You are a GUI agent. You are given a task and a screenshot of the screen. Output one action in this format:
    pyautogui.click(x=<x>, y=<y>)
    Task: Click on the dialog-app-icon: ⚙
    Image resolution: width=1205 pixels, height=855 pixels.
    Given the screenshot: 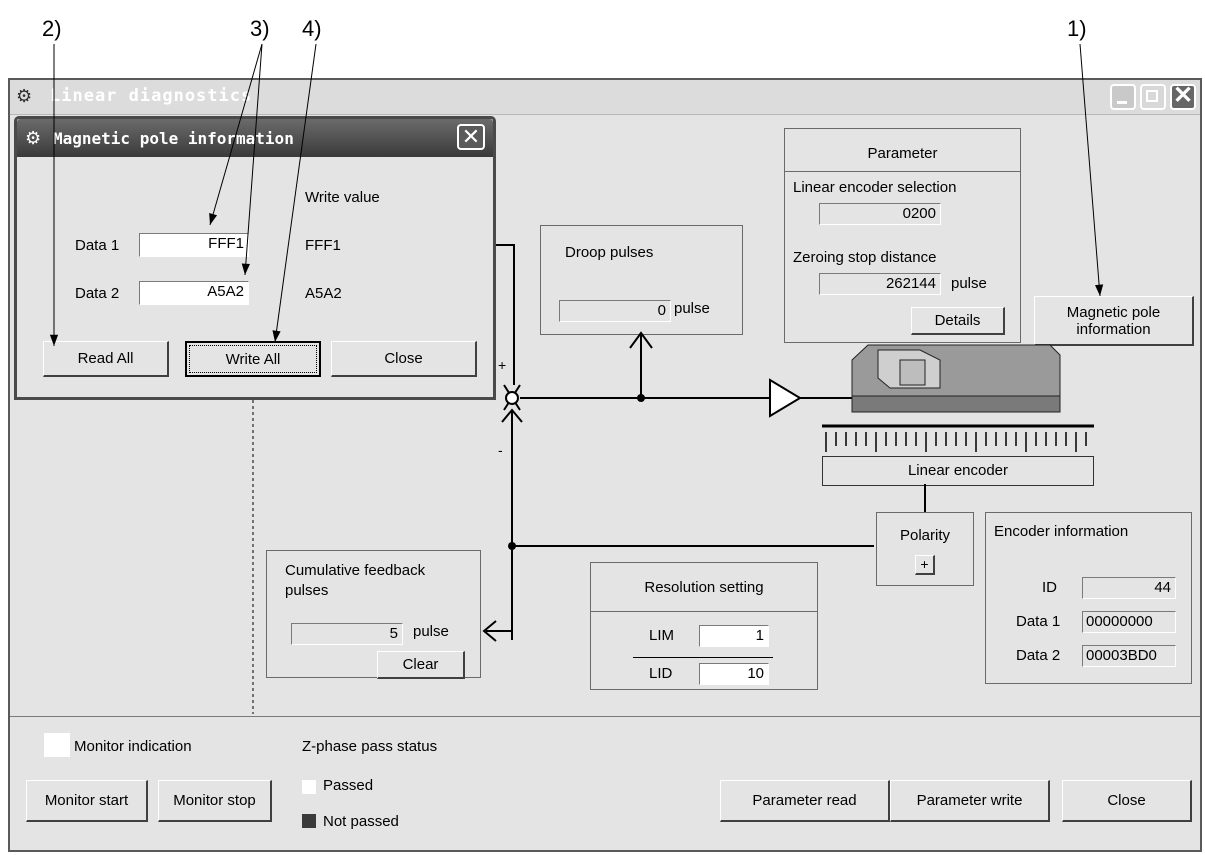 What is the action you would take?
    pyautogui.click(x=33, y=138)
    